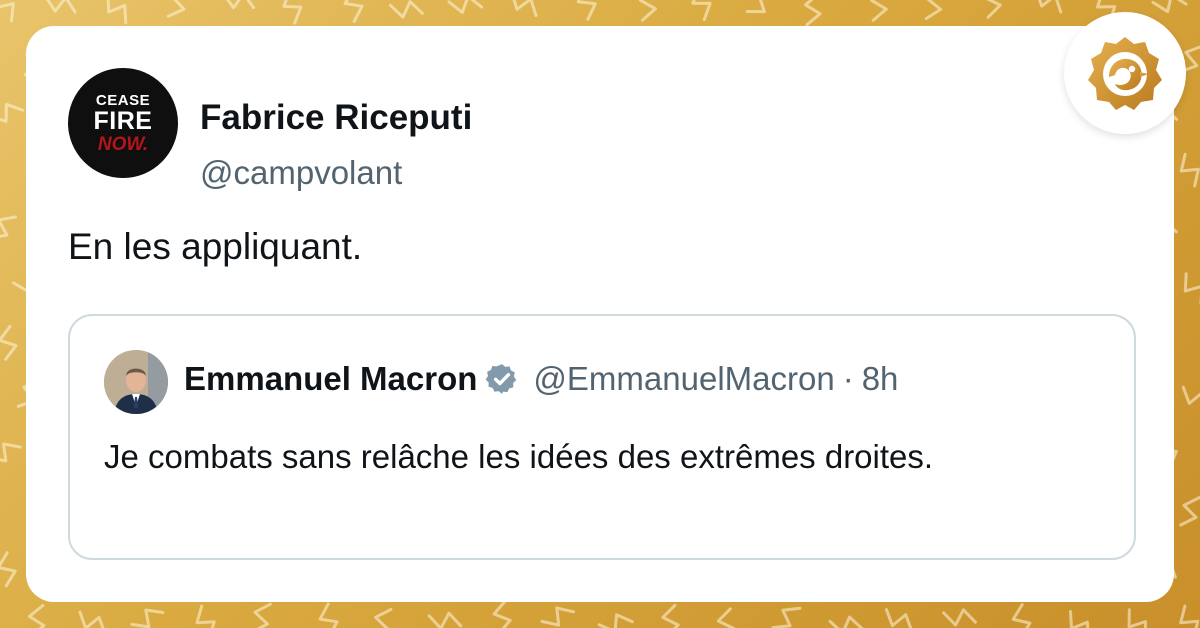  I want to click on author-name: Fabrice Riceputi, so click(336, 118).